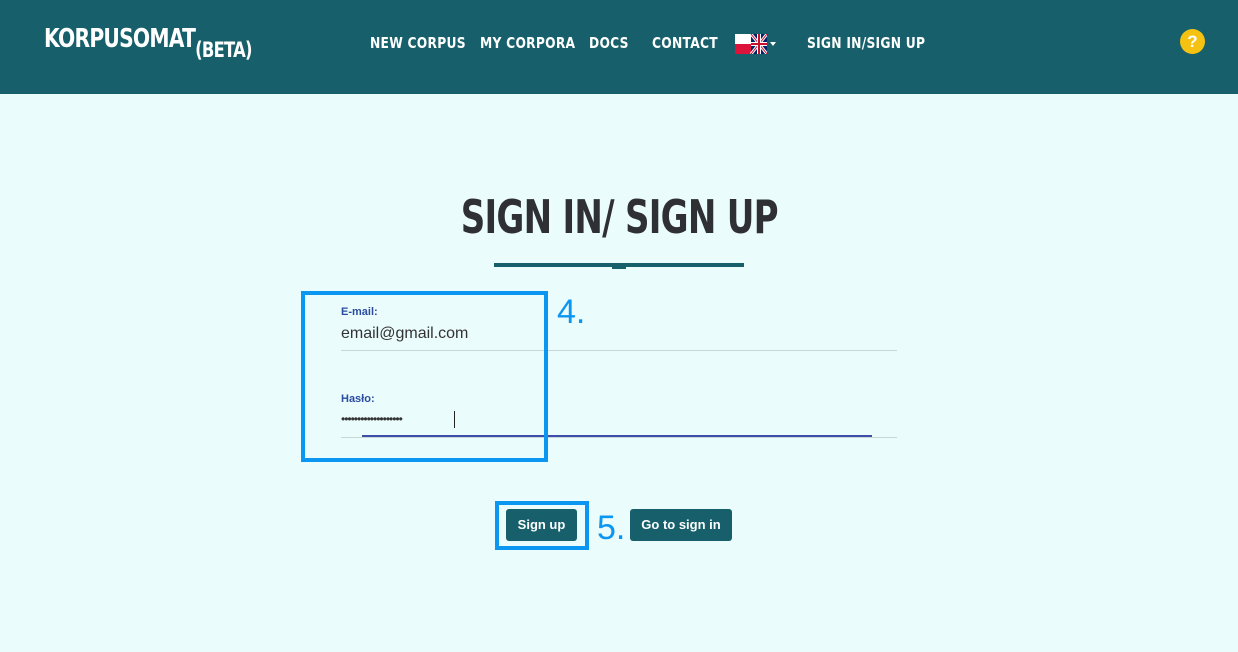 This screenshot has width=1238, height=652. What do you see at coordinates (418, 43) in the screenshot?
I see `nav-new-corpus: NEW CORPUS` at bounding box center [418, 43].